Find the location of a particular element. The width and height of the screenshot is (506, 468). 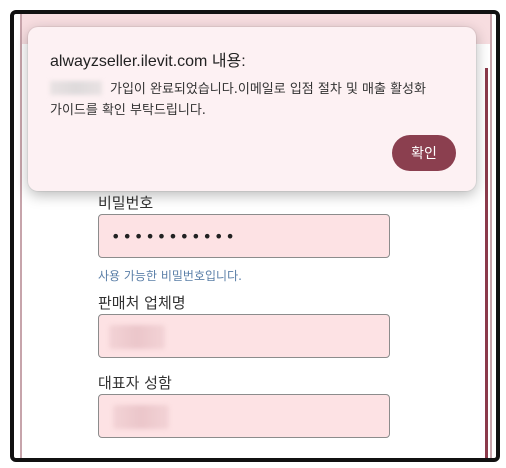

ceo-name-label: 대표자 성함 is located at coordinates (135, 383).